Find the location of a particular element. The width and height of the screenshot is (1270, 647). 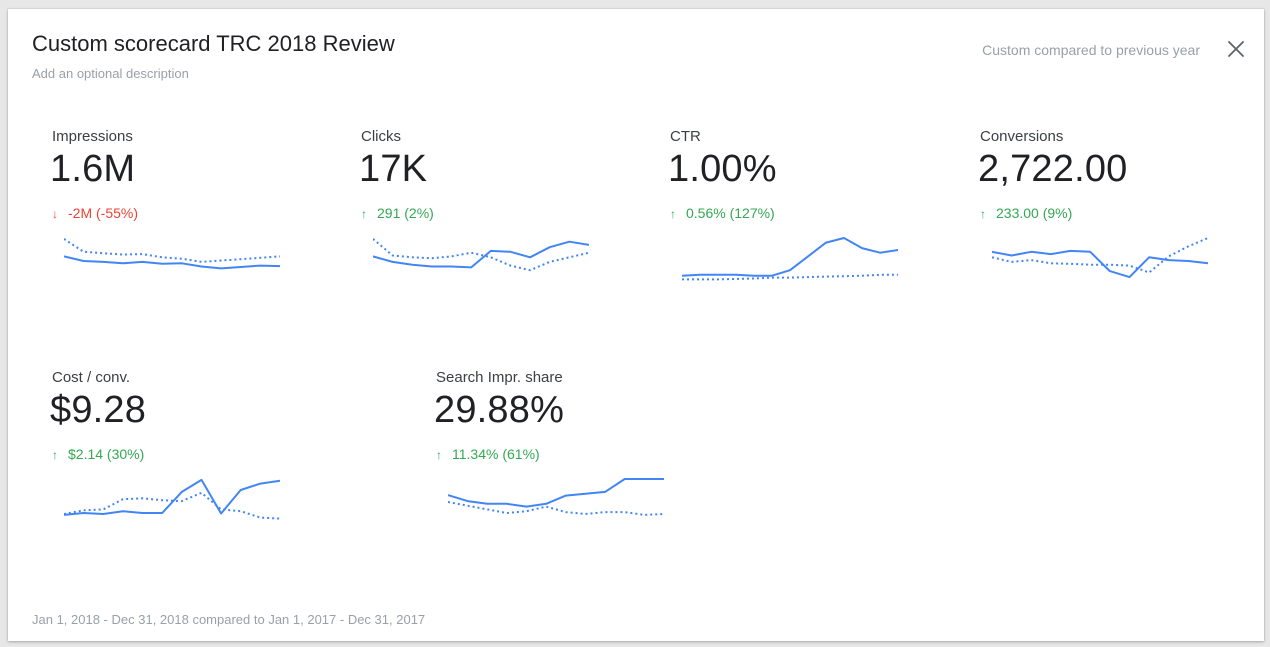

metric-value: 29.88% is located at coordinates (499, 410).